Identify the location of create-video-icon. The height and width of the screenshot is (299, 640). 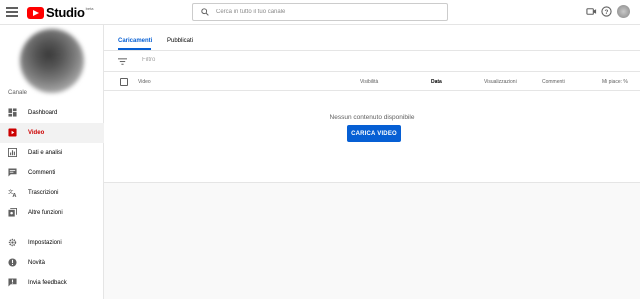
(591, 11).